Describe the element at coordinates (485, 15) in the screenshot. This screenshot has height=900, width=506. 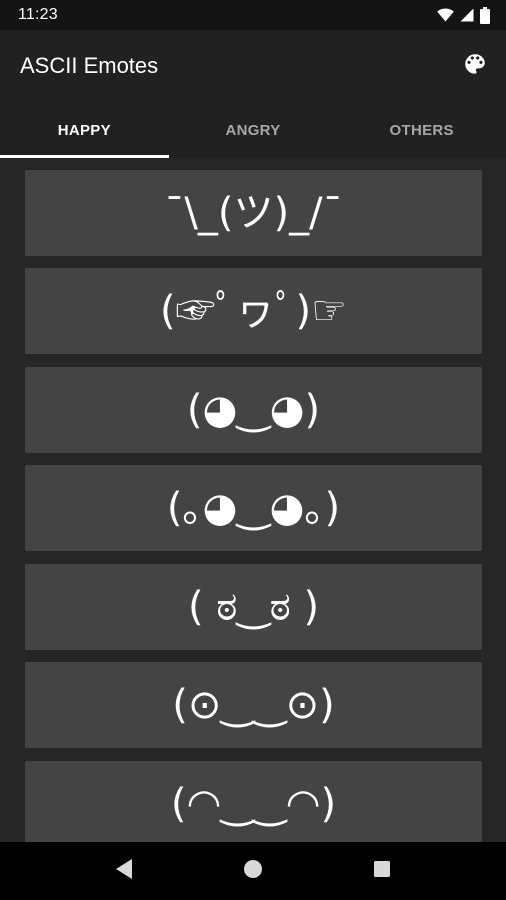
I see `battery-icon` at that location.